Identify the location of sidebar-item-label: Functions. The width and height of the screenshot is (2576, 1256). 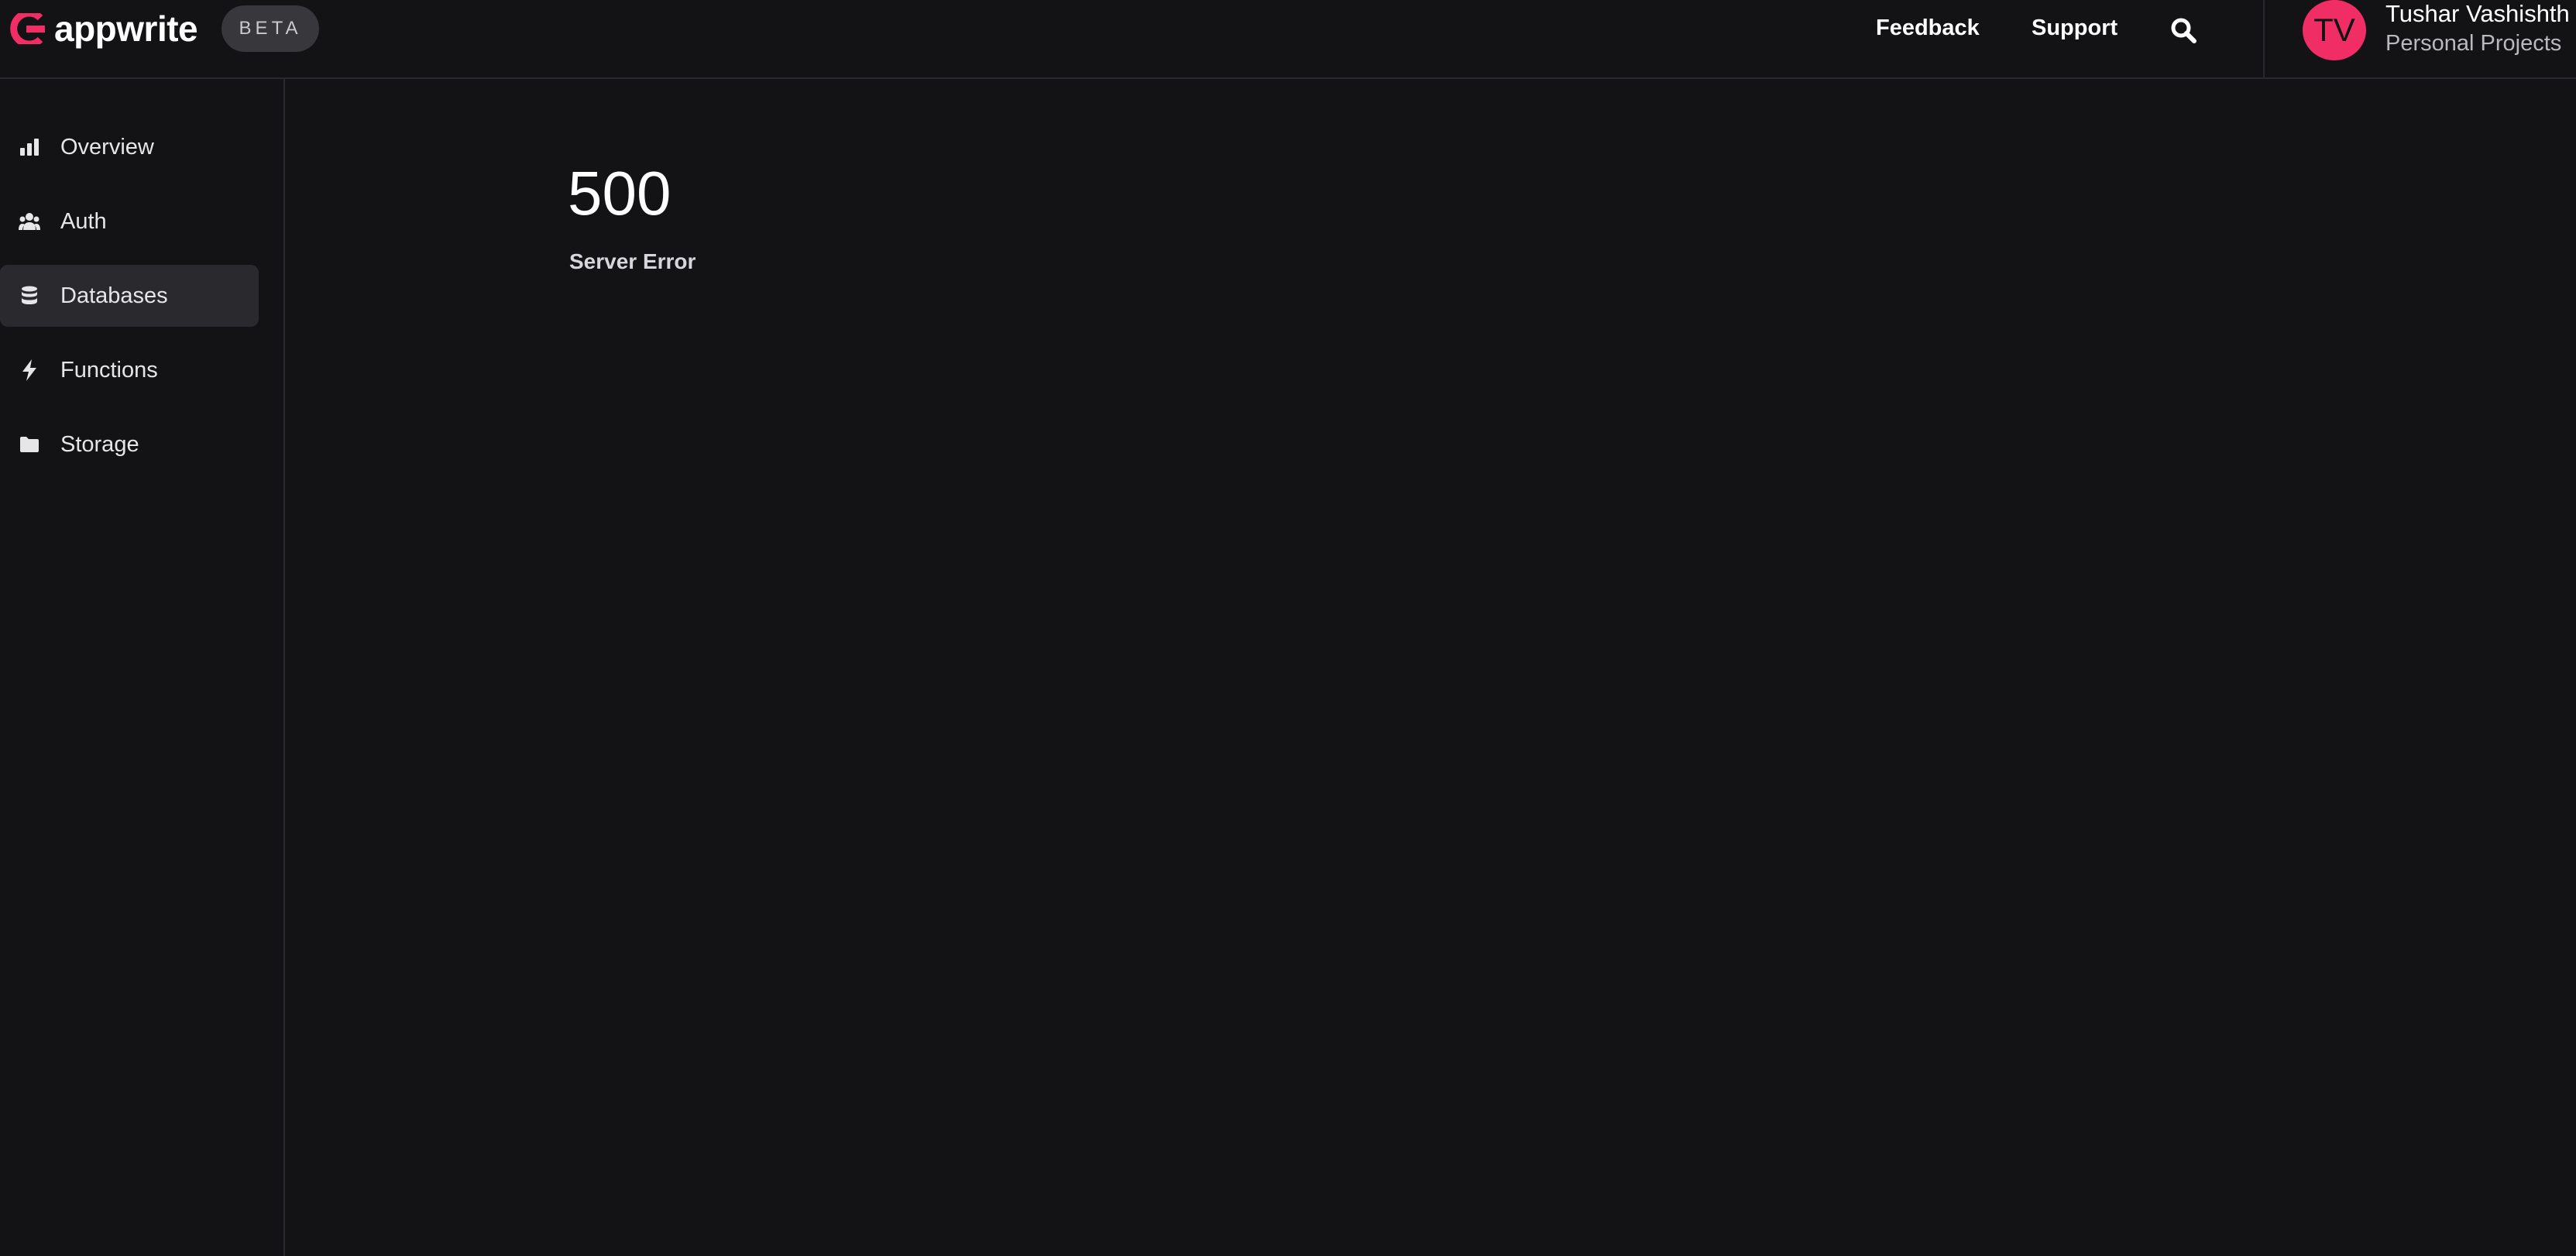
(109, 370).